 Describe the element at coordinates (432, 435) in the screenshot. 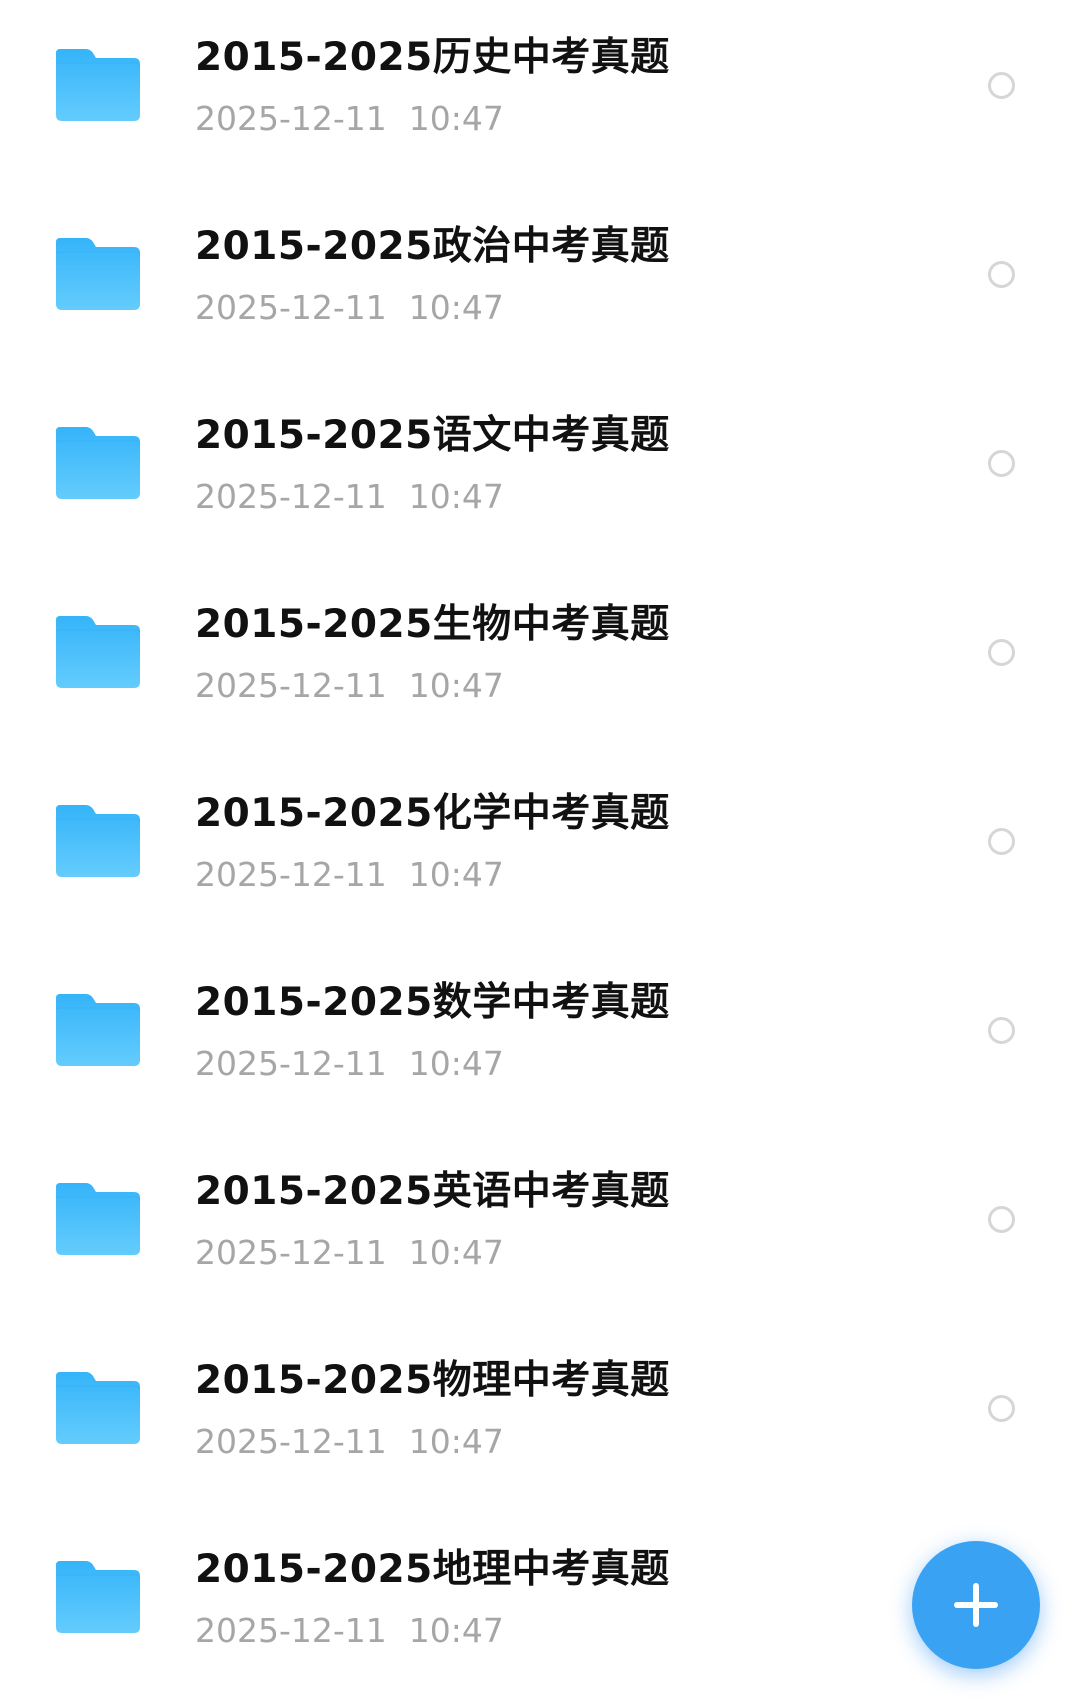

I see `file-name: 2015-2025语文中考真题` at that location.